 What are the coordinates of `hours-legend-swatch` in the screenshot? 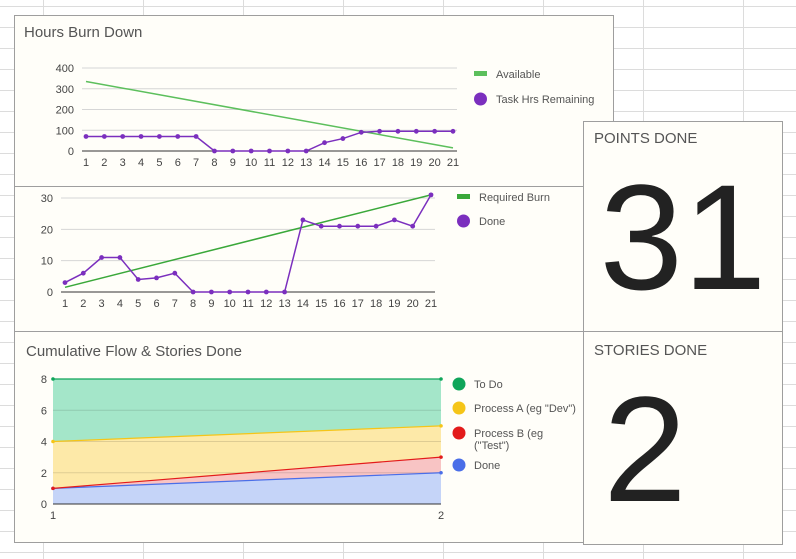 It's located at (480, 73).